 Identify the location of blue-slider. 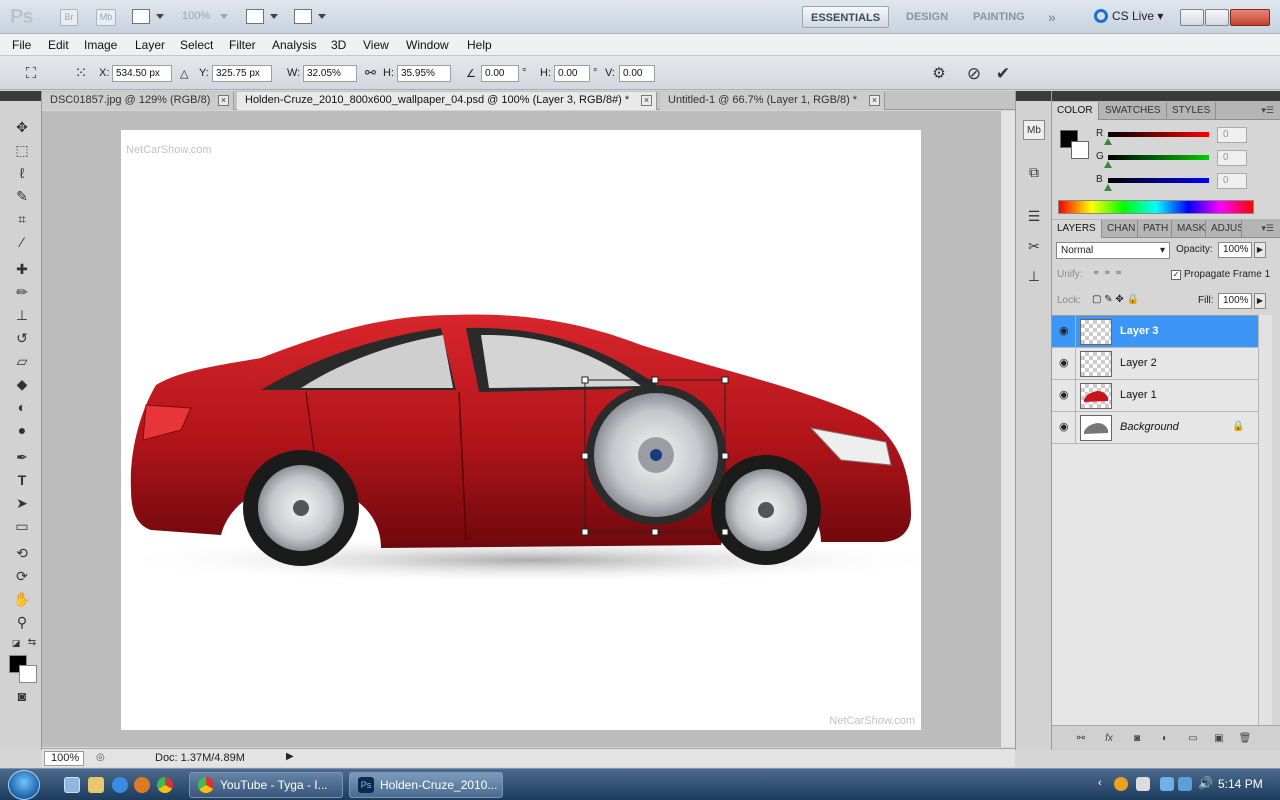
(1158, 180).